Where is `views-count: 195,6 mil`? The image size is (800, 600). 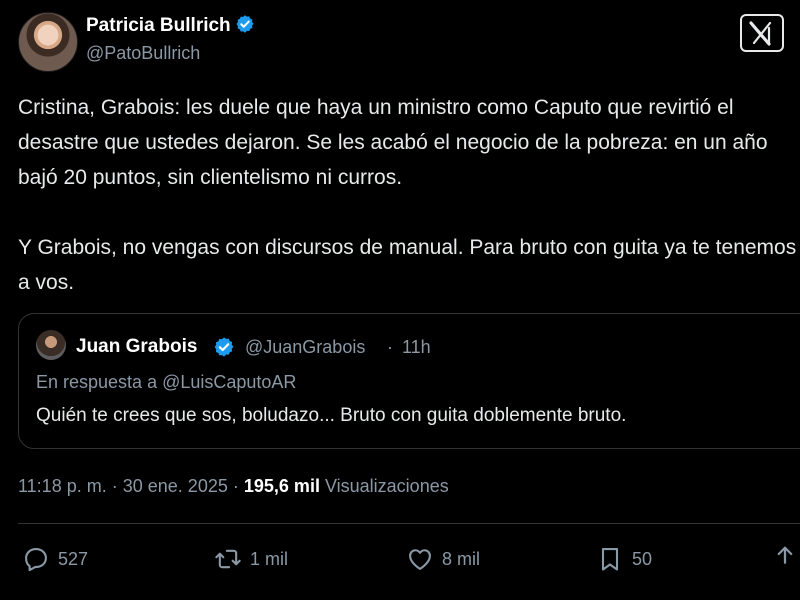 views-count: 195,6 mil is located at coordinates (281, 486).